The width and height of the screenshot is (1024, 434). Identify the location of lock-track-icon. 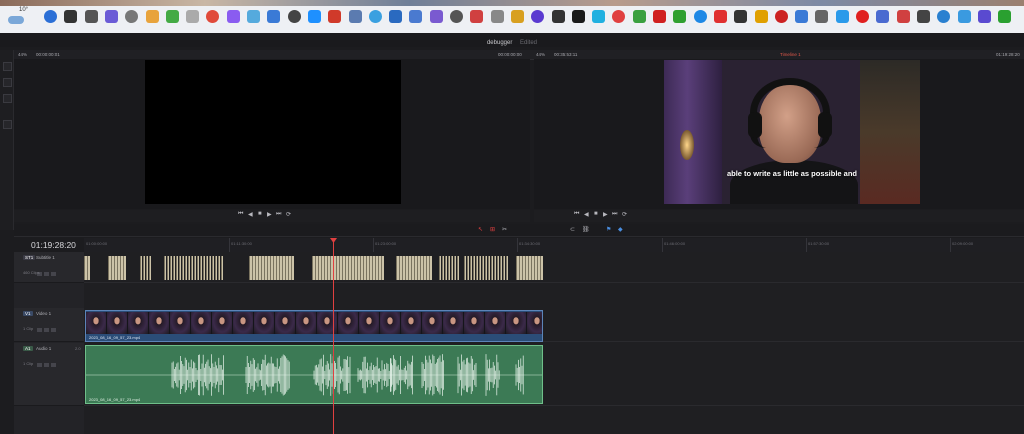
(39, 330).